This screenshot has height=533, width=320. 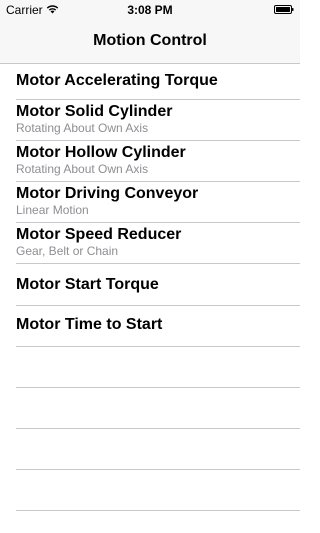 I want to click on status-bar: Carrier 3:08 PM, so click(x=150, y=10).